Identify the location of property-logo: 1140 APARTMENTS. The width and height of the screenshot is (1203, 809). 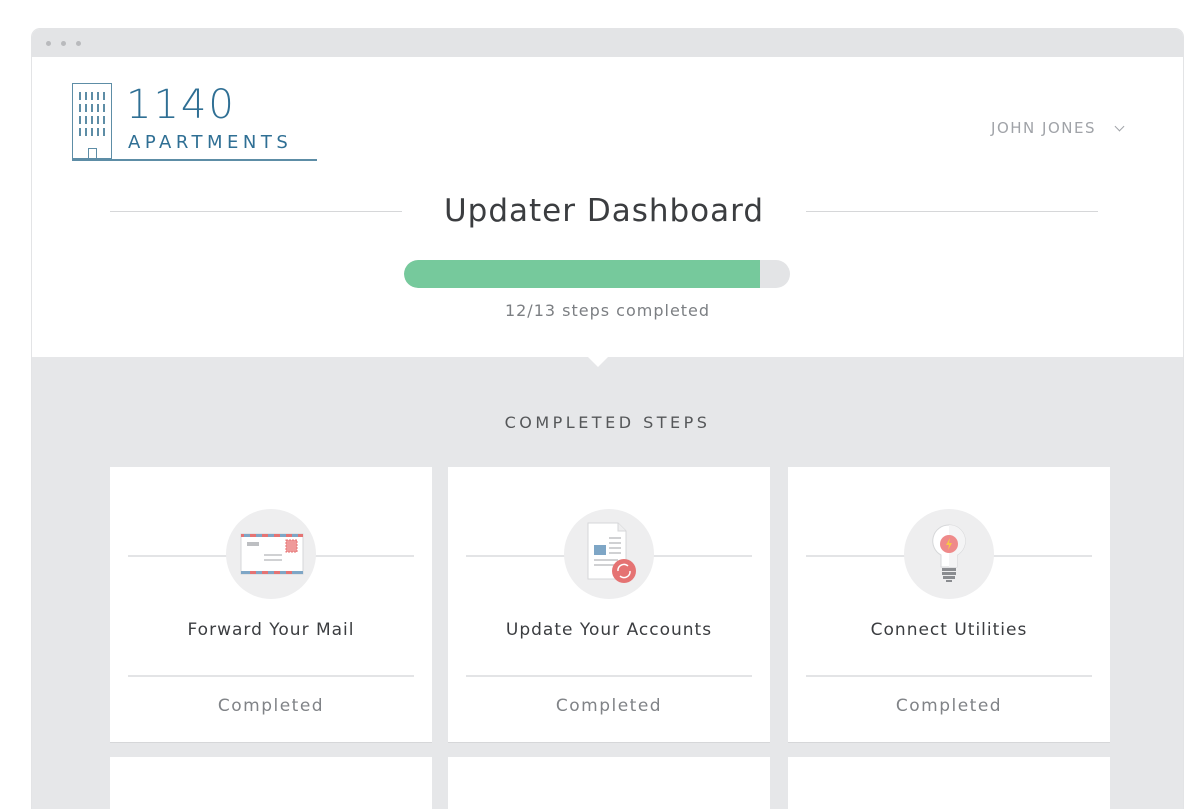
(196, 122).